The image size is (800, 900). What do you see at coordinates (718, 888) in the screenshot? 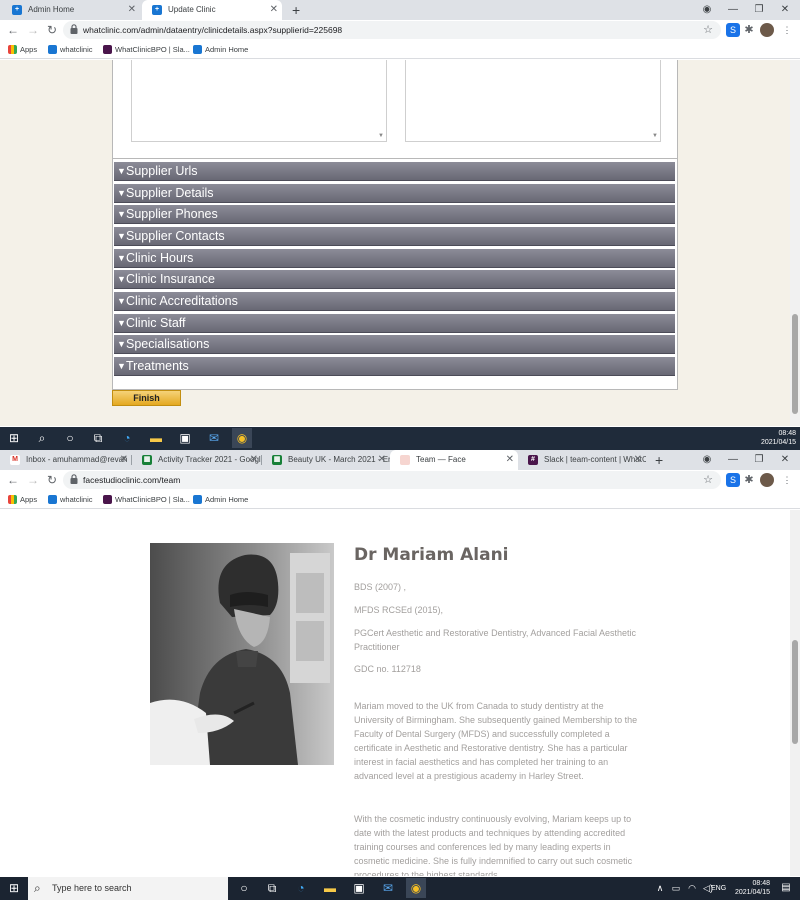
I see `language-indicator: ENG` at bounding box center [718, 888].